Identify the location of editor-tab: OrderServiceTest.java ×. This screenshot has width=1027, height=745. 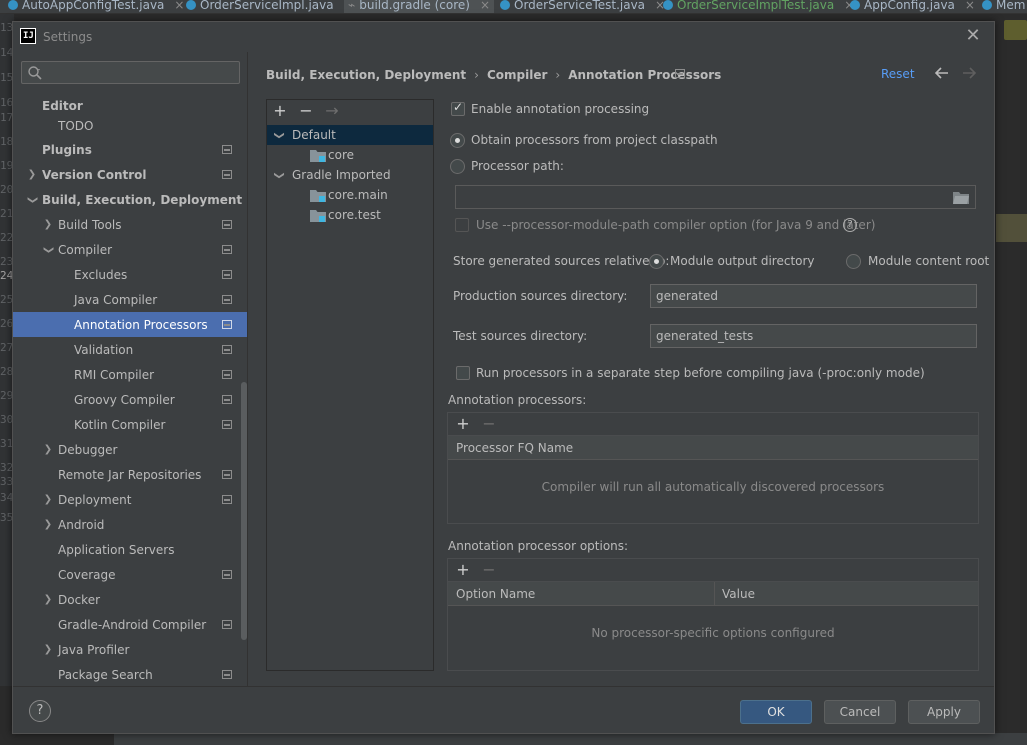
(582, 6).